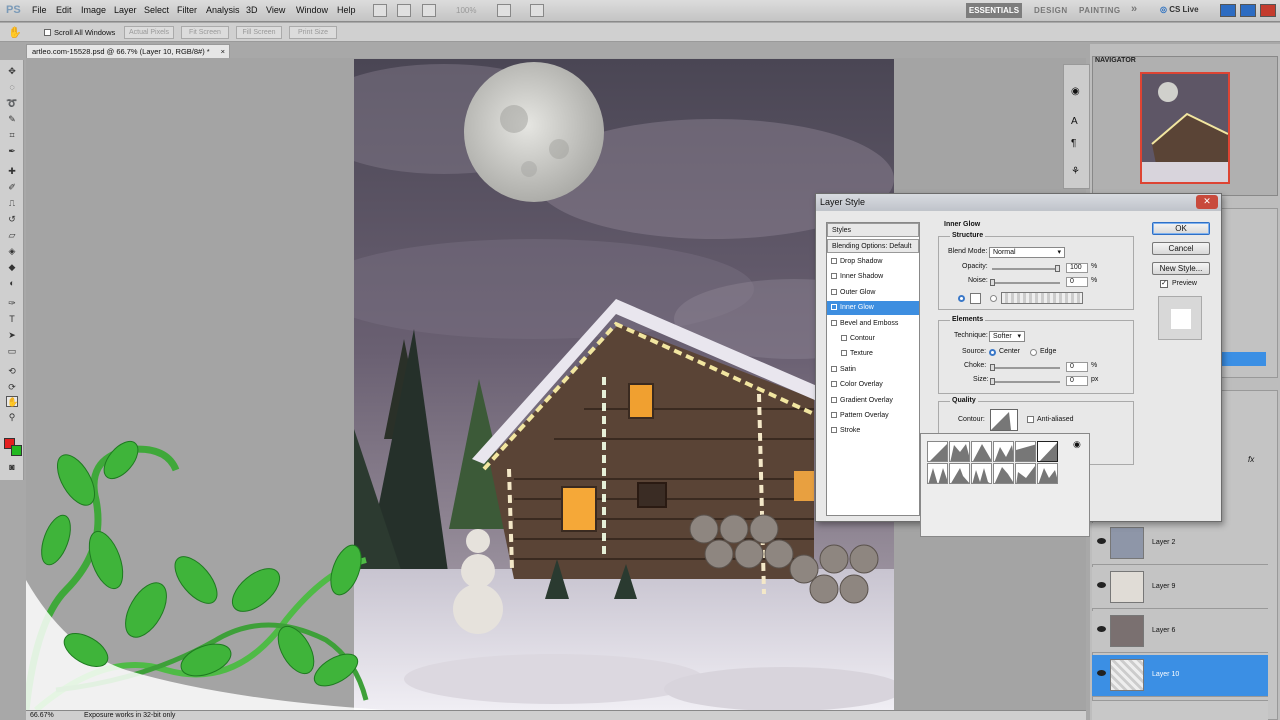  I want to click on opacity-slider, so click(1026, 269).